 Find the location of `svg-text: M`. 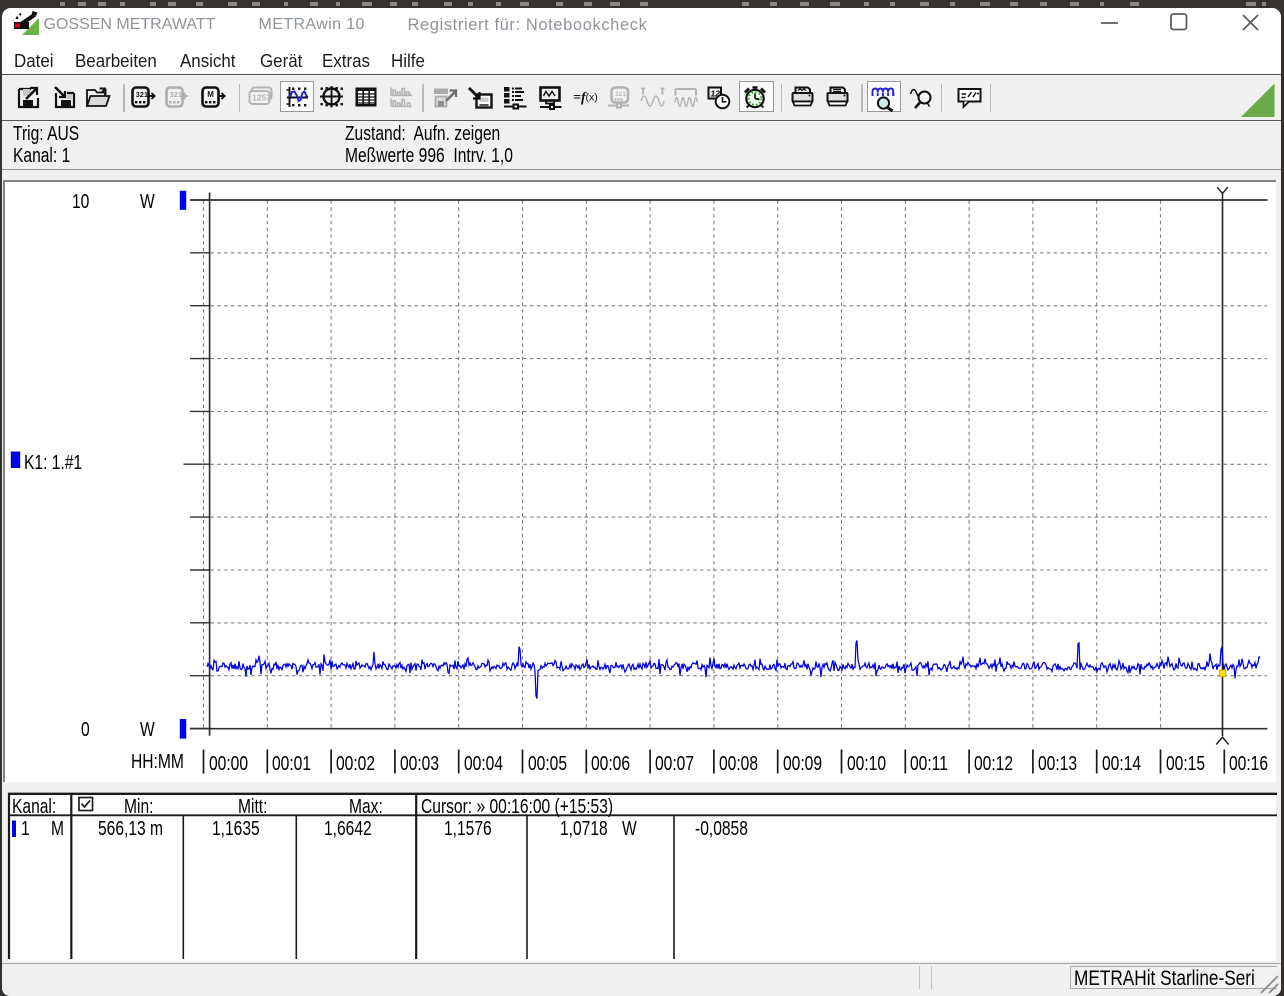

svg-text: M is located at coordinates (210, 94).